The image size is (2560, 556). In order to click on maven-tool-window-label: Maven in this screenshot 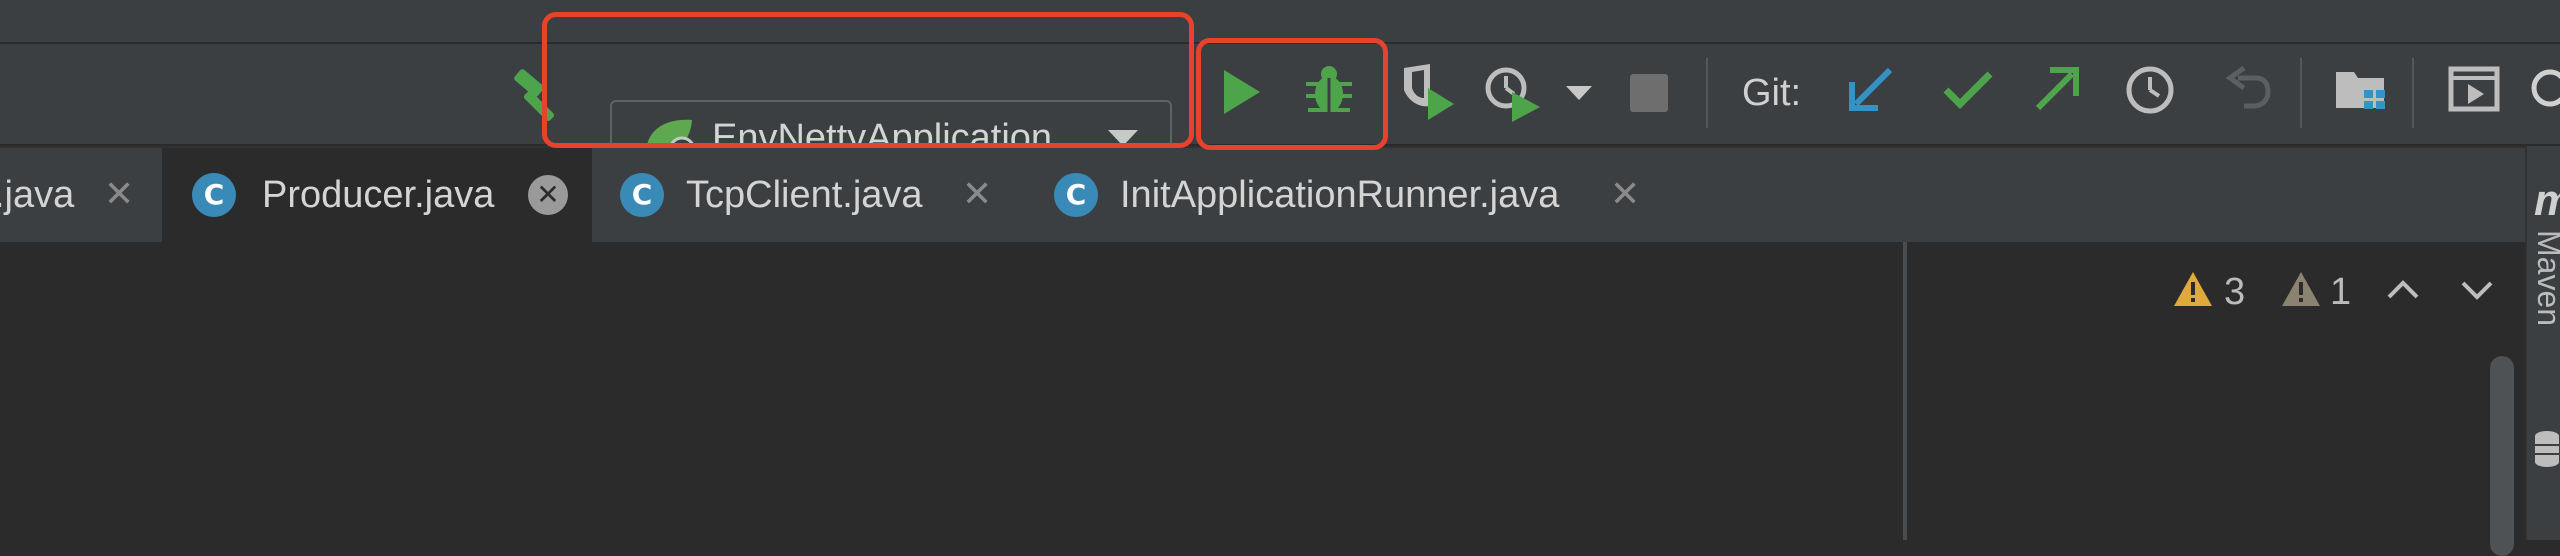, I will do `click(2545, 278)`.